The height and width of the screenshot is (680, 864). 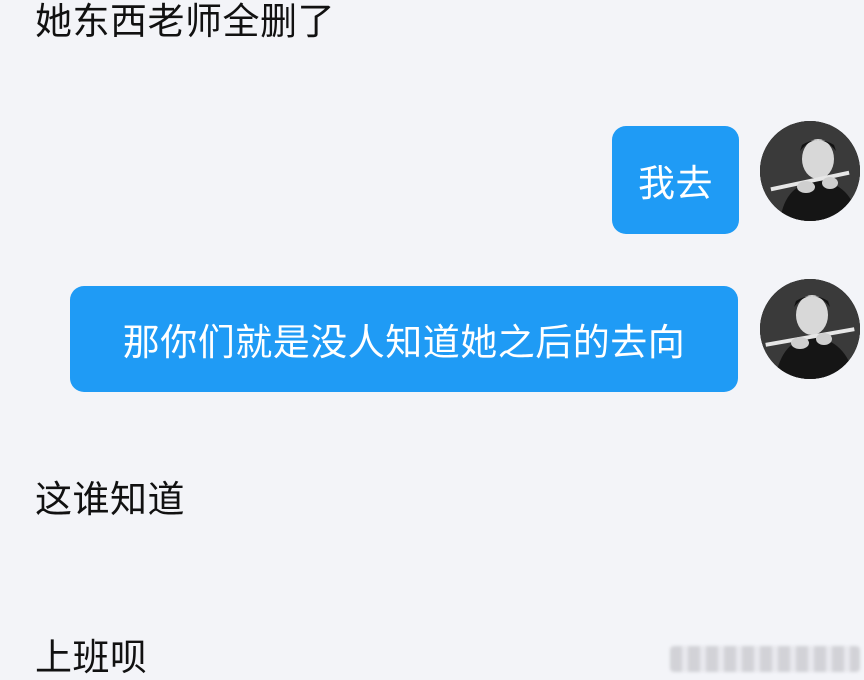 What do you see at coordinates (675, 183) in the screenshot?
I see `outgoing-message-text: 我去` at bounding box center [675, 183].